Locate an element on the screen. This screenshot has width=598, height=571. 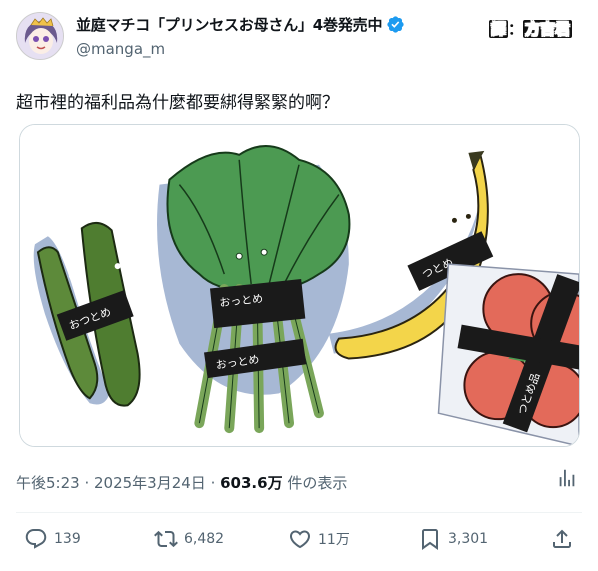
author-name-row: 並庭マチコ「プリンセスお母さん」4巻発売中 is located at coordinates (240, 24).